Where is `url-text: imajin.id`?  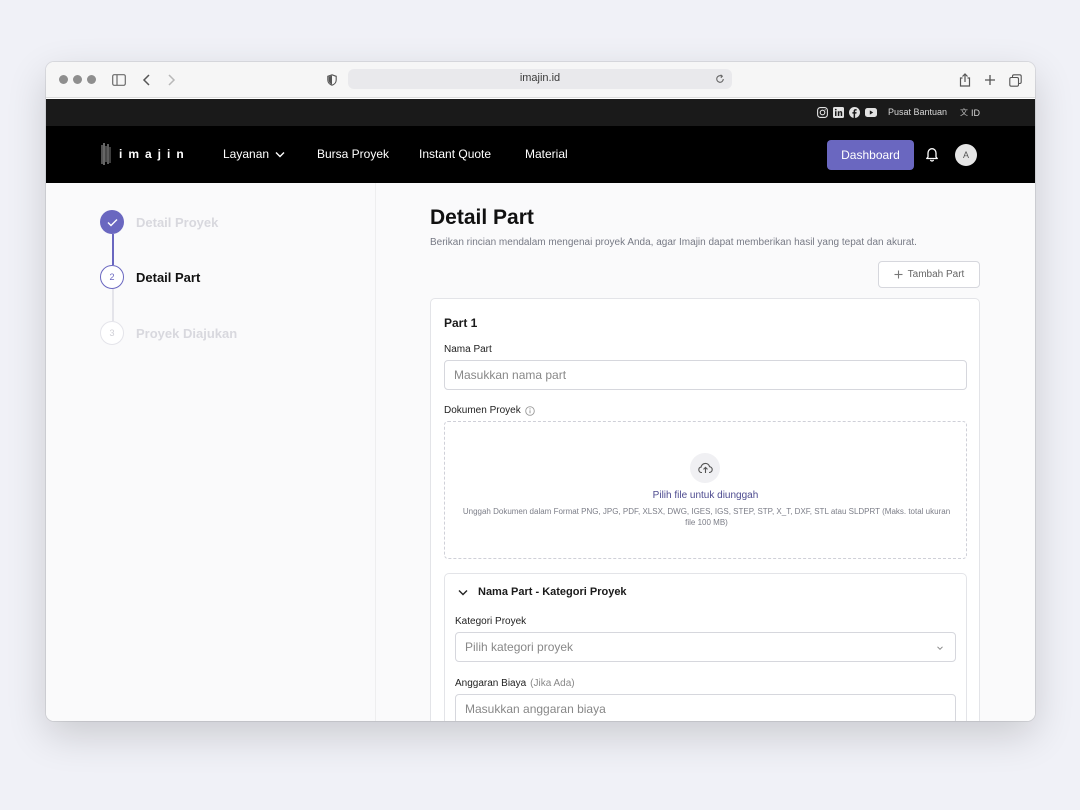 url-text: imajin.id is located at coordinates (540, 78).